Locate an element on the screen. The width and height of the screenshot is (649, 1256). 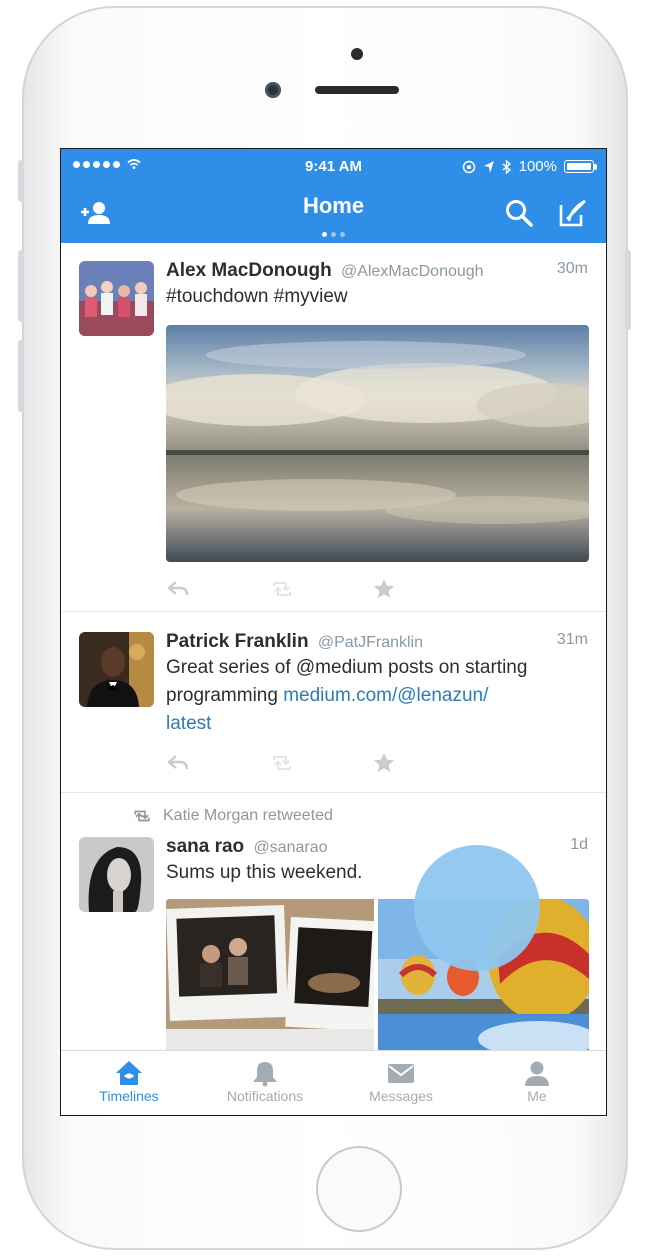
tab-bar: Timelines Notifications Messages Me is located at coordinates (333, 1082).